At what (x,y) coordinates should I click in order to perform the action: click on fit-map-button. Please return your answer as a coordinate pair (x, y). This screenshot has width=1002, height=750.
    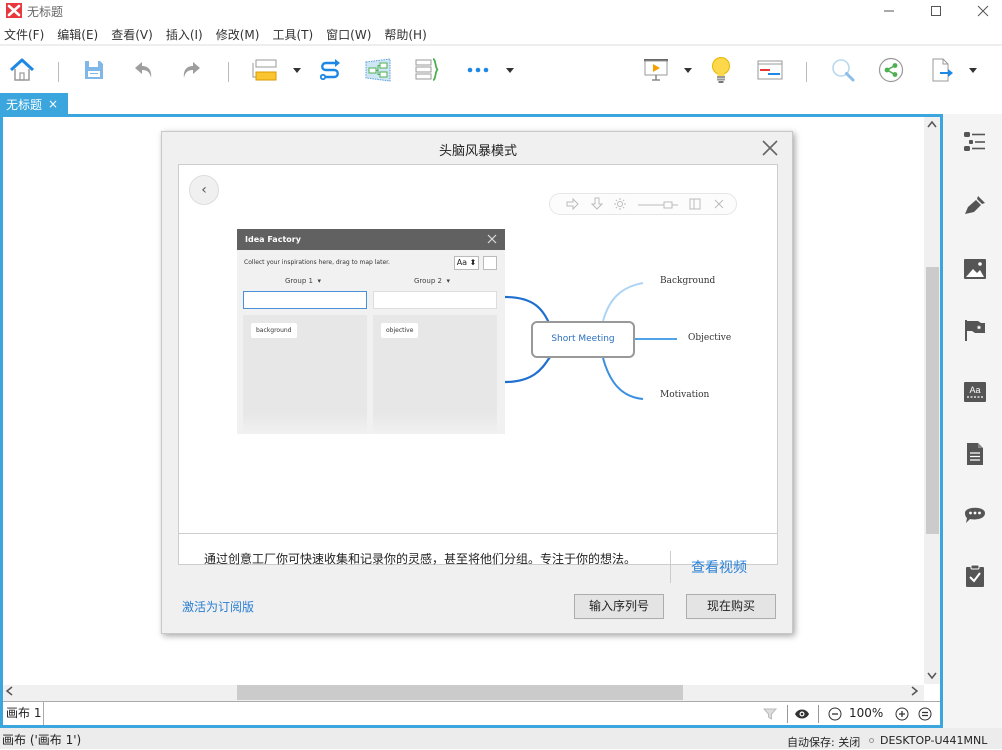
    Looking at the image, I should click on (925, 714).